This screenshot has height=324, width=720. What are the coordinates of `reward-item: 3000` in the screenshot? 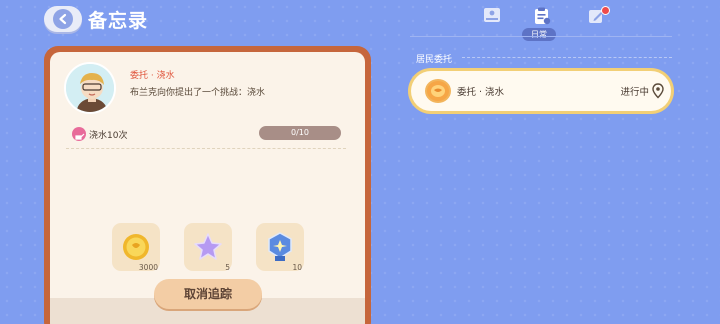 It's located at (136, 247).